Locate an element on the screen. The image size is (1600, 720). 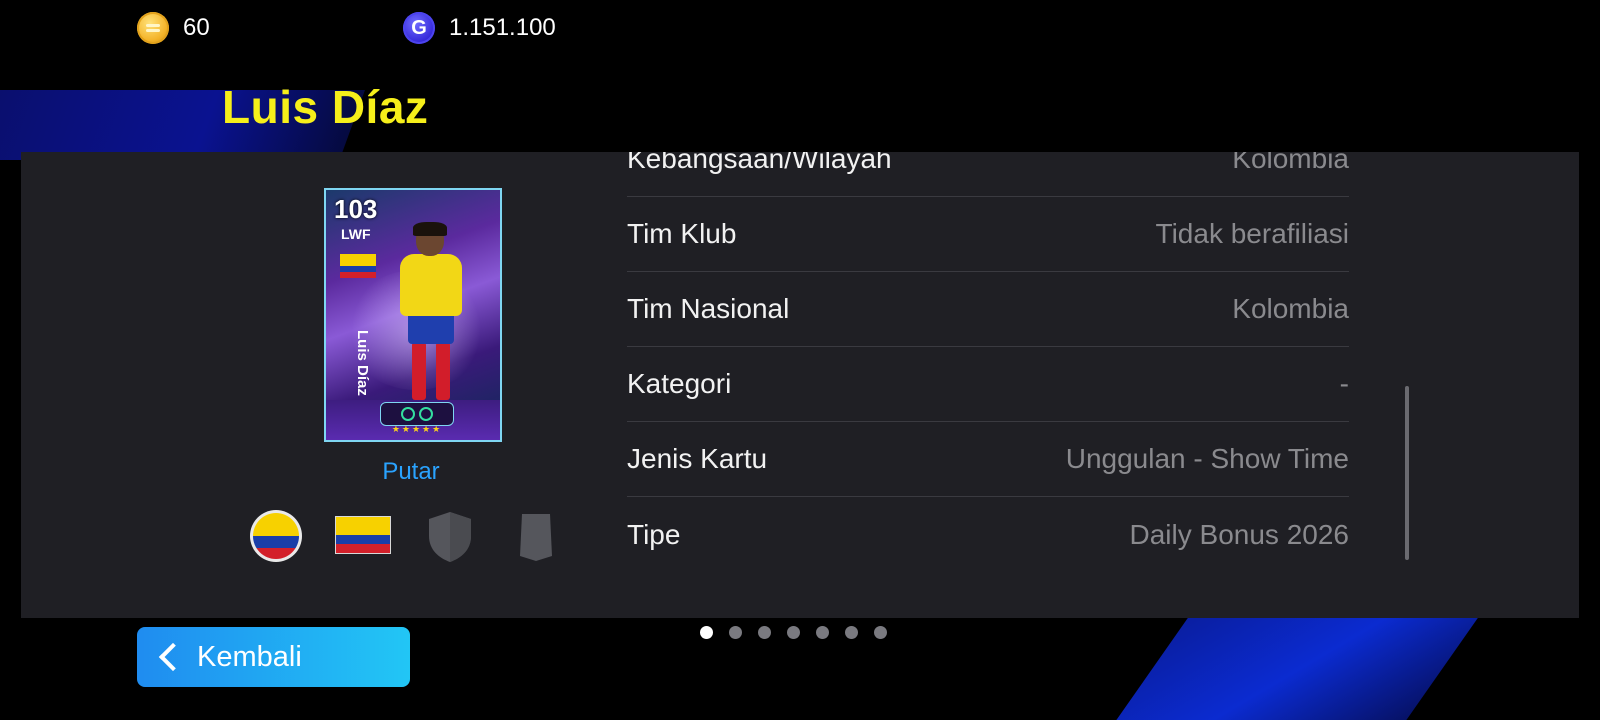
info-label: Tim Klub is located at coordinates (682, 233).